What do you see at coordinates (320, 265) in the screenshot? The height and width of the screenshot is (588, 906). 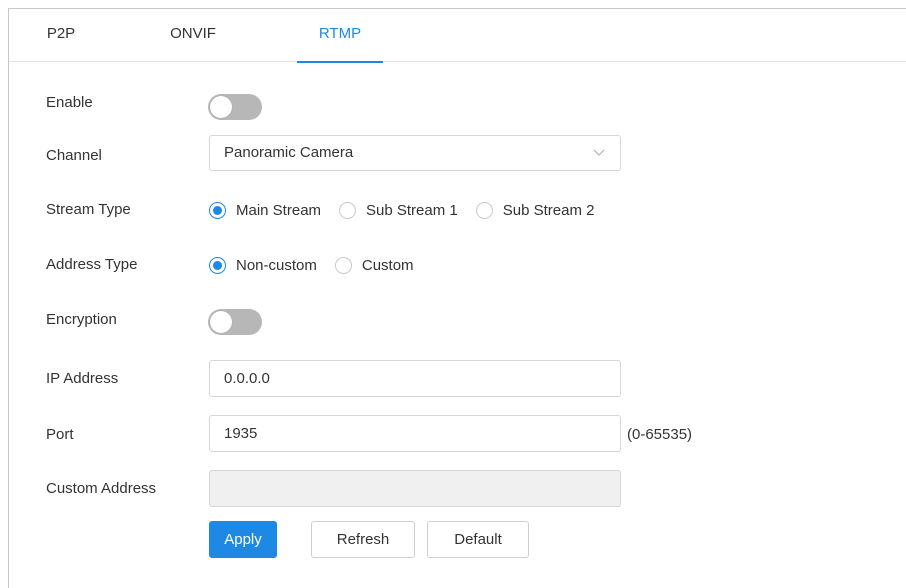 I see `address-type-radio-group: Non-custom Custom` at bounding box center [320, 265].